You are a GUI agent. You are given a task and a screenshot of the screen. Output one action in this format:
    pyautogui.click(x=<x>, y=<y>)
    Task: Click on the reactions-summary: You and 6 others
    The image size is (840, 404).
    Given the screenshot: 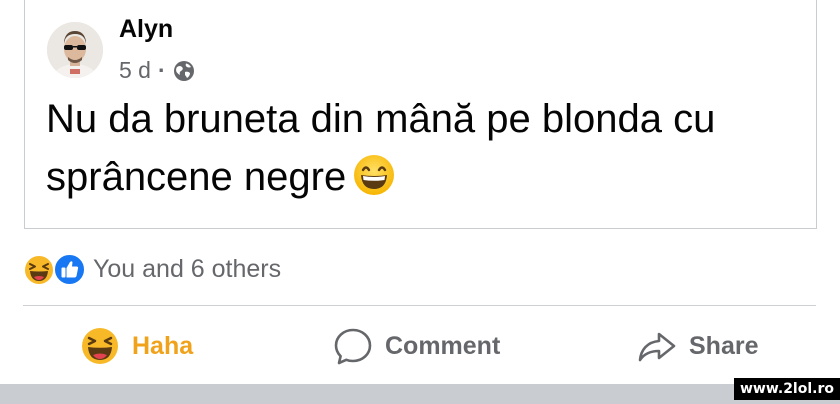 What is the action you would take?
    pyautogui.click(x=152, y=269)
    